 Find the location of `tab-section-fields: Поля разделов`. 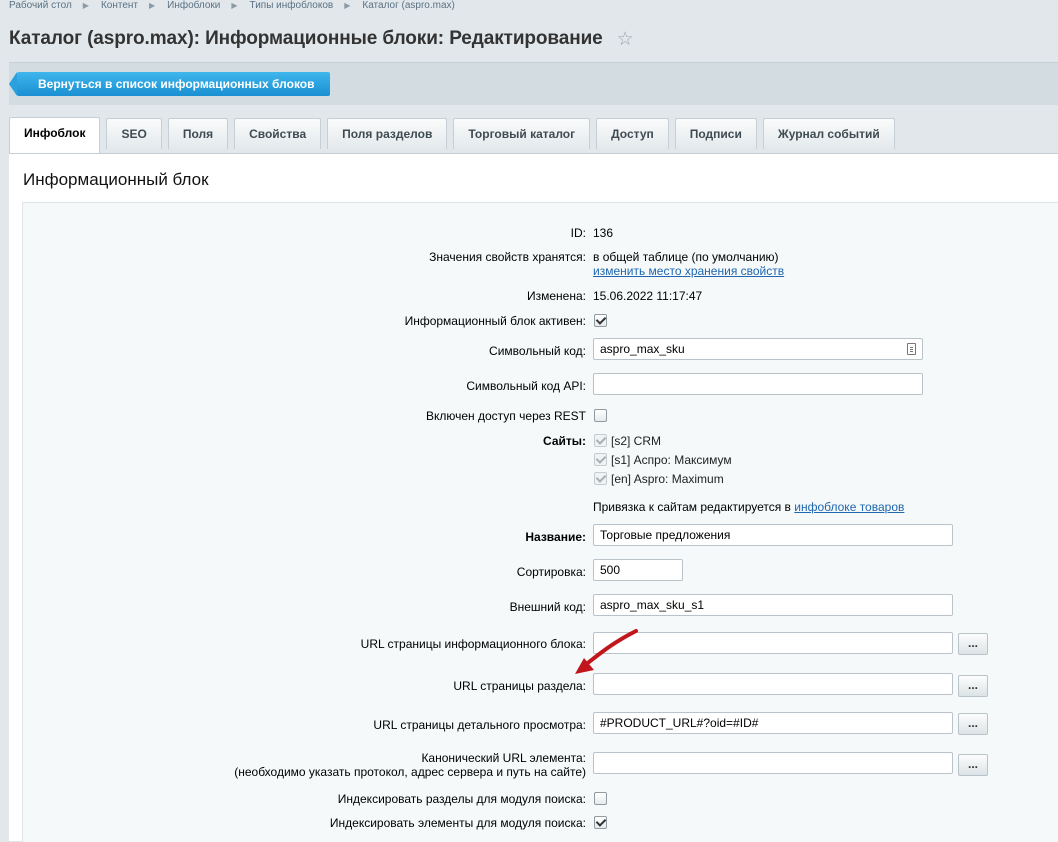

tab-section-fields: Поля разделов is located at coordinates (387, 133).